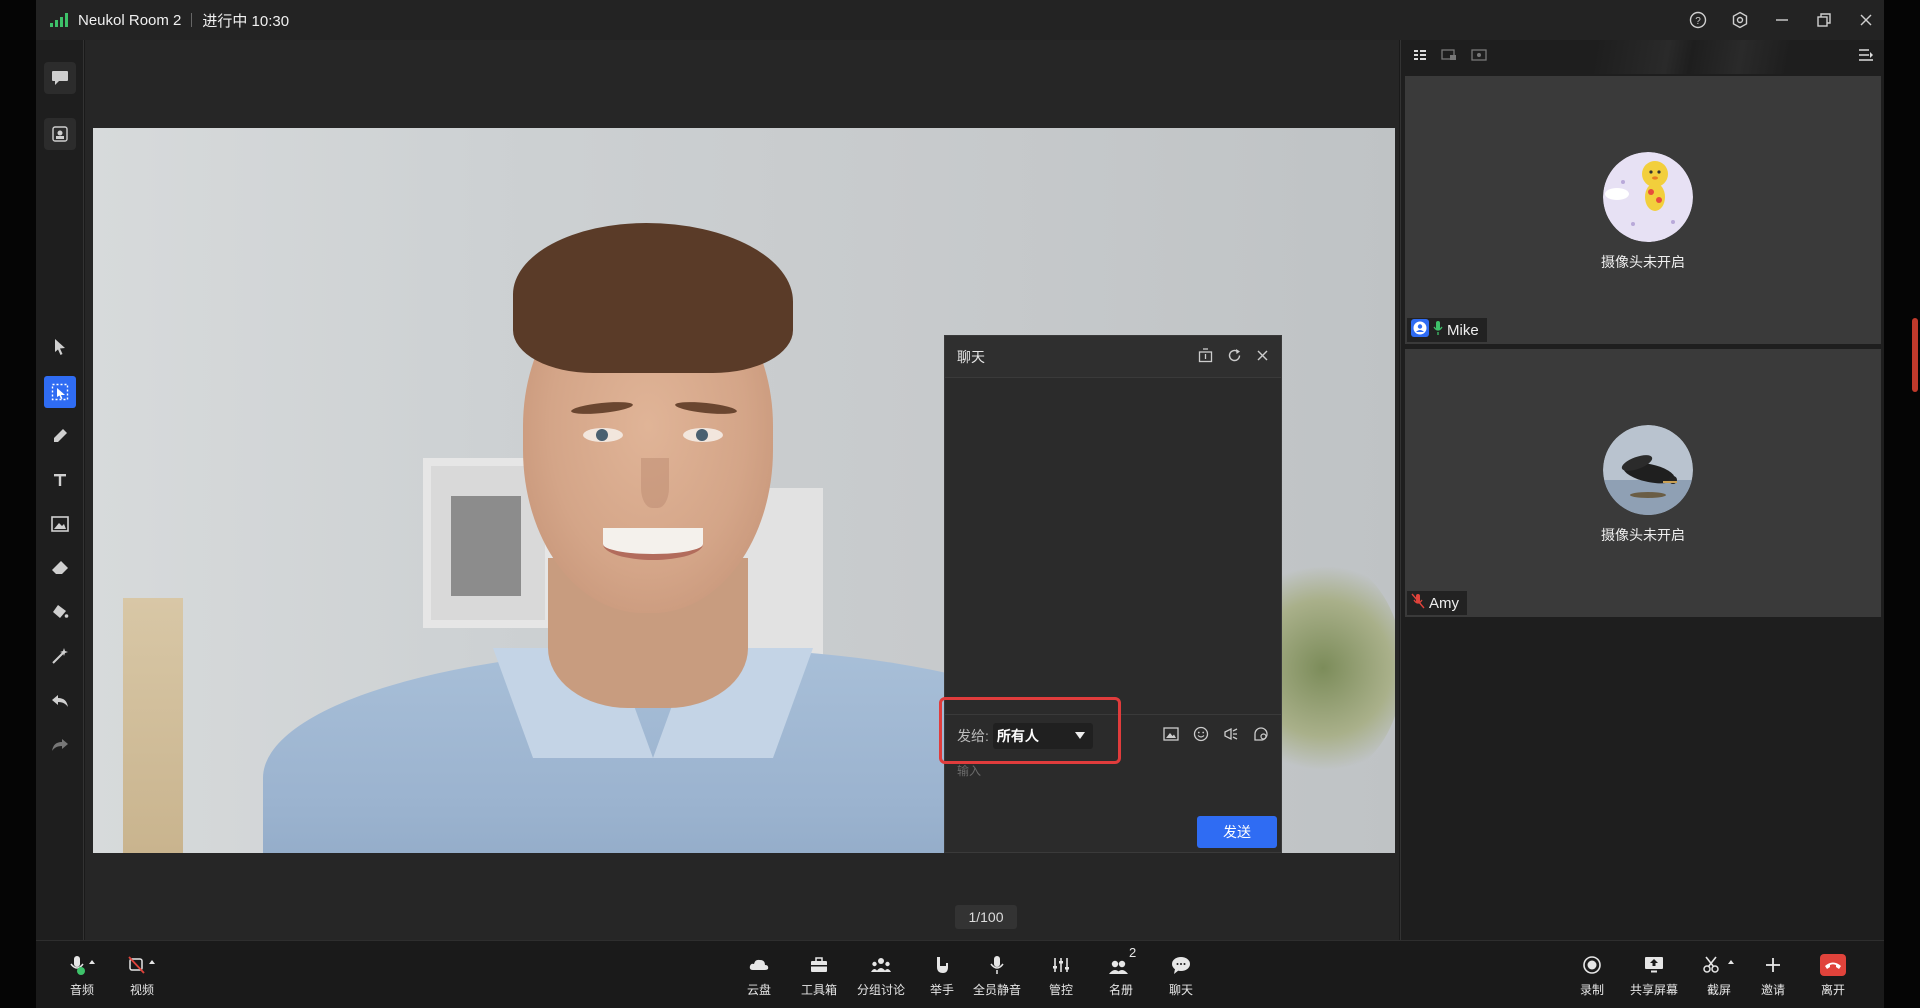 This screenshot has height=1008, width=1920. I want to click on mic-muted-icon, so click(1418, 603).